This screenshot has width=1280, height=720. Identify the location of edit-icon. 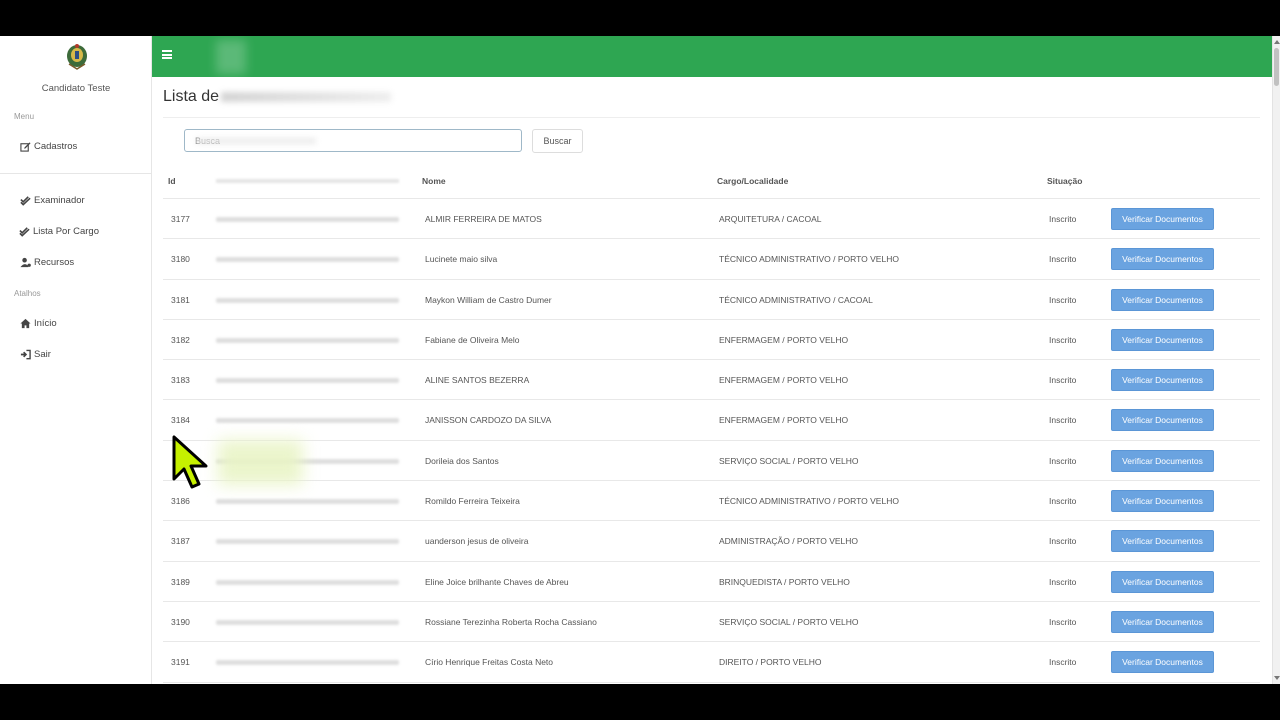
(25, 147).